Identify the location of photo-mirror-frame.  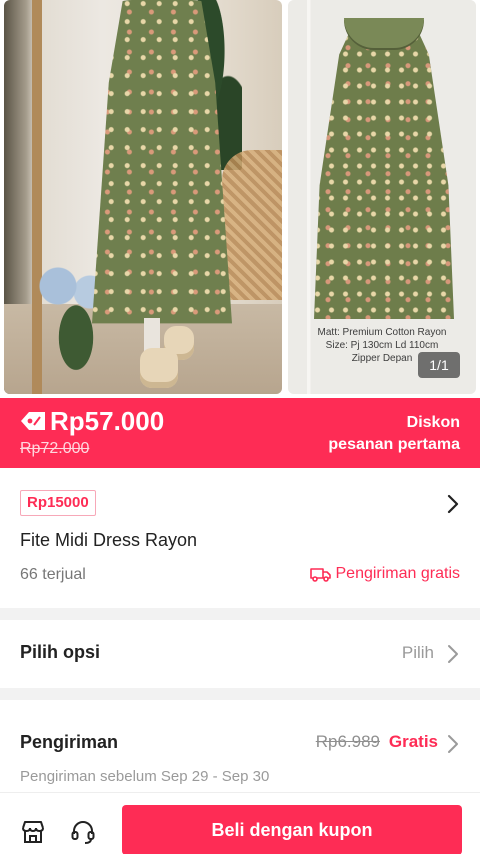
(37, 197).